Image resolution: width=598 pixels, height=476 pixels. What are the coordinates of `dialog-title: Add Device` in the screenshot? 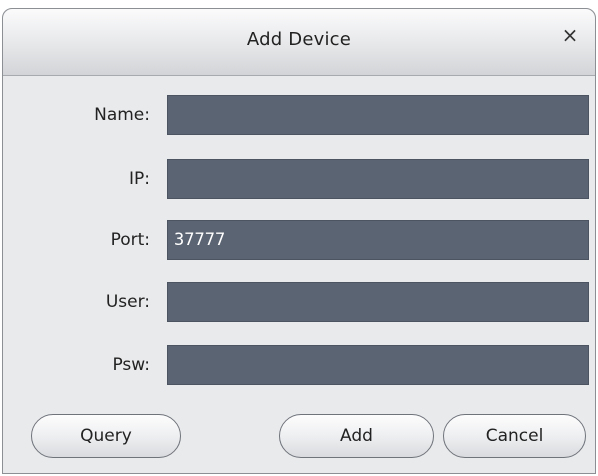 It's located at (299, 39).